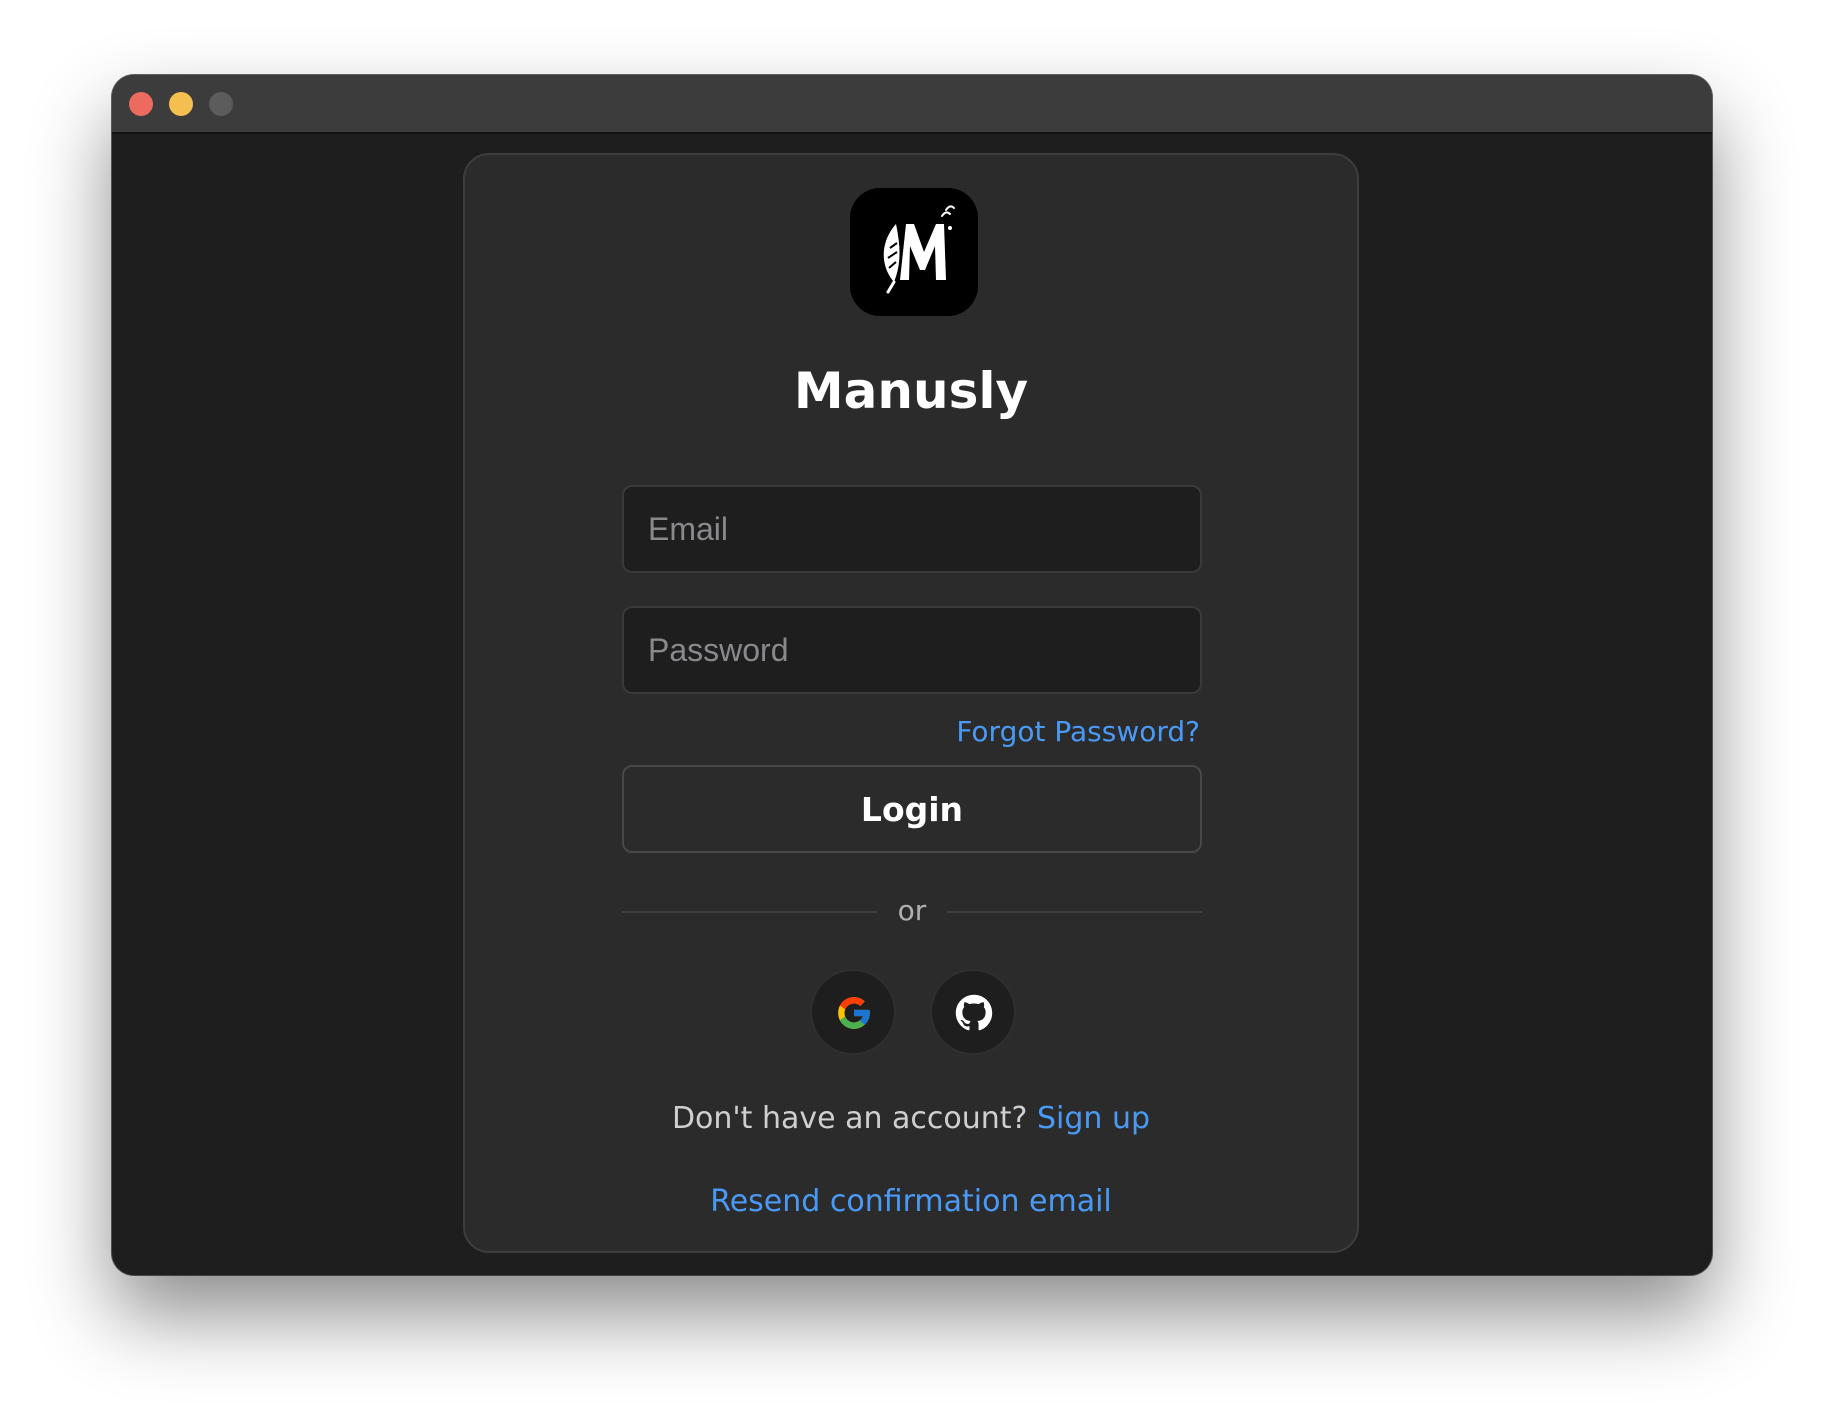  Describe the element at coordinates (911, 391) in the screenshot. I see `app-title: Manusly` at that location.